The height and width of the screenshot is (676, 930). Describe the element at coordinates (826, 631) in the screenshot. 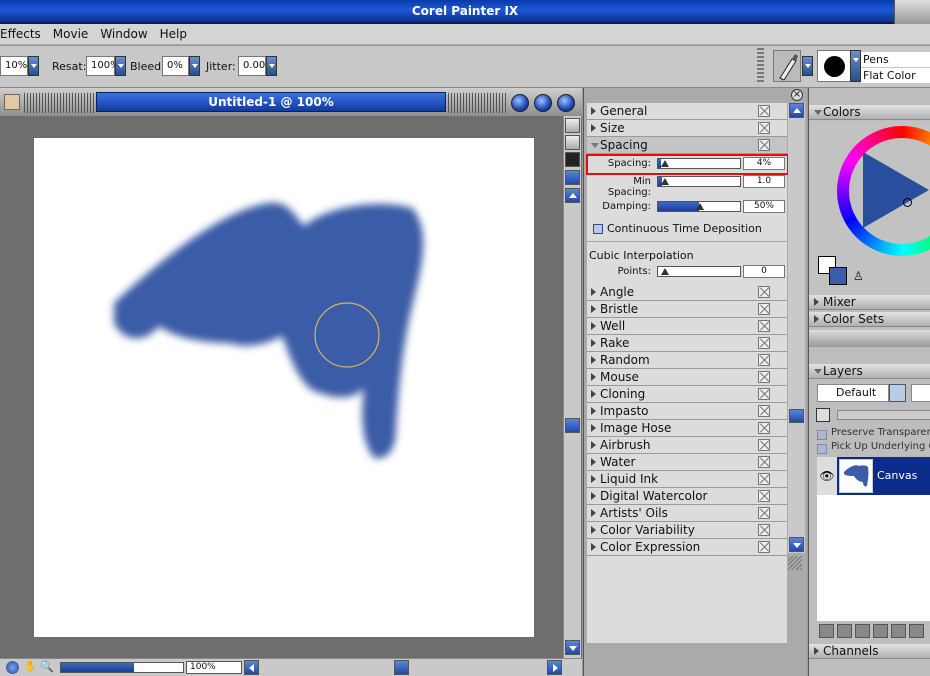

I see `layer-adjust-icon` at that location.